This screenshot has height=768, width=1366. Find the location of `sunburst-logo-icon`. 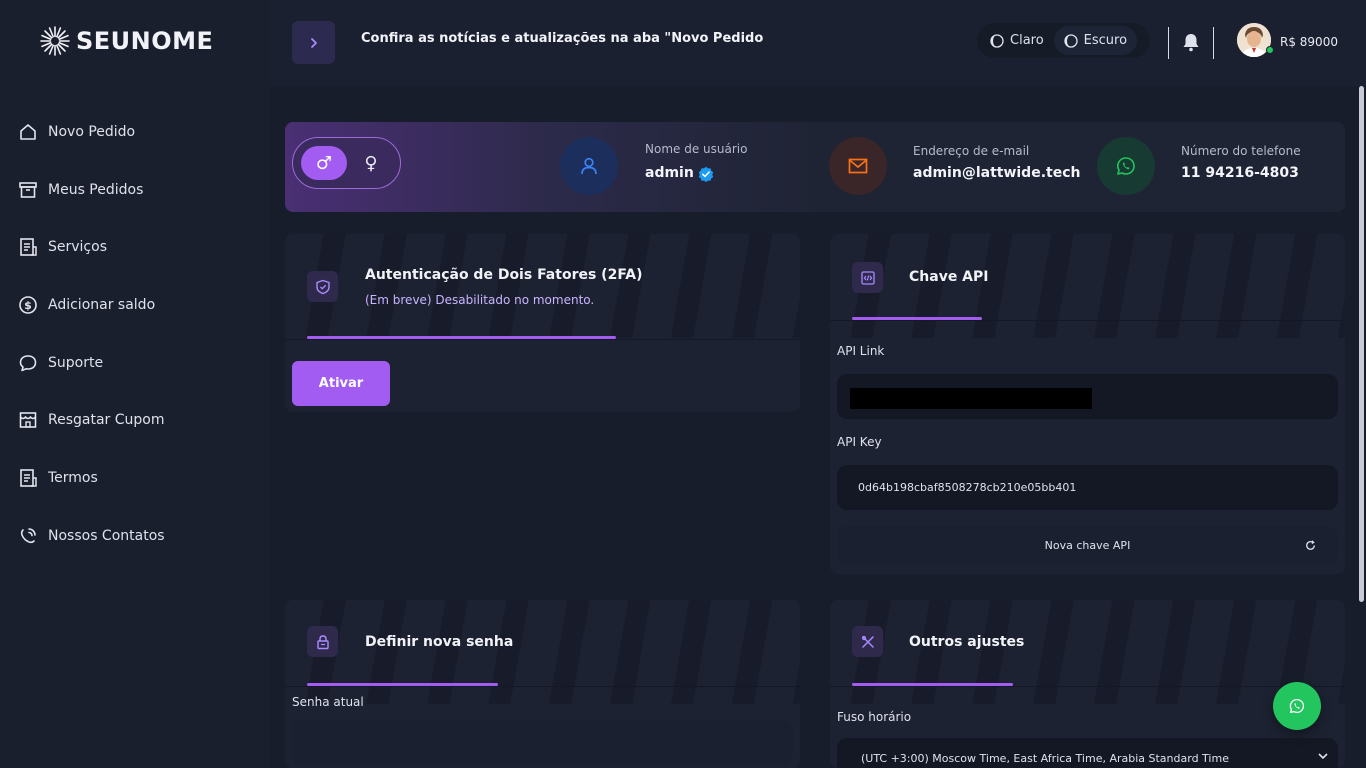

sunburst-logo-icon is located at coordinates (55, 41).